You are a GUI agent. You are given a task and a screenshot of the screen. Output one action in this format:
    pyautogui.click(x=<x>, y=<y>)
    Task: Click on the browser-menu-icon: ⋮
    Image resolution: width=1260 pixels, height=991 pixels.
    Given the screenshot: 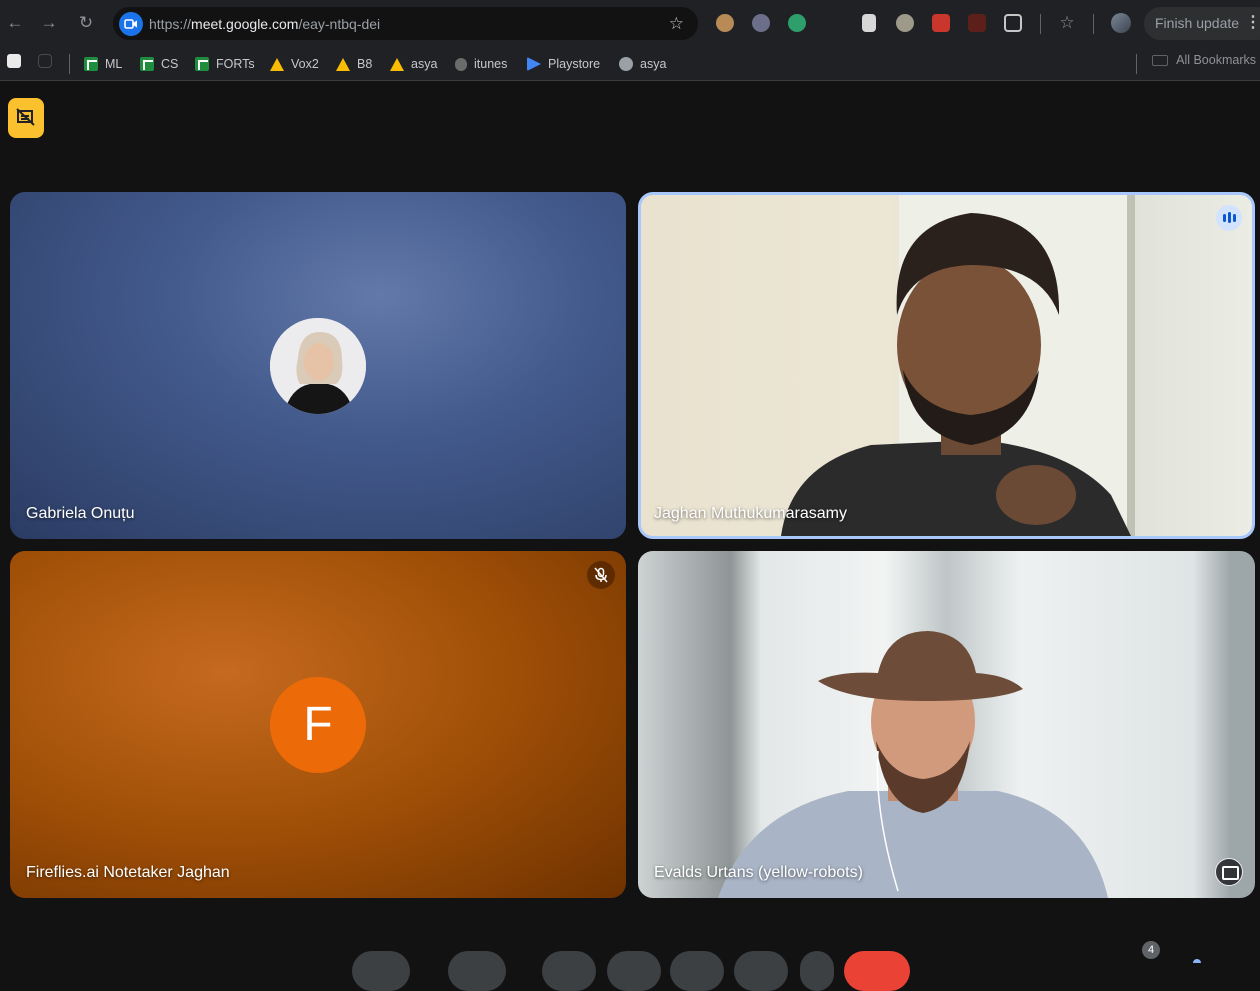 What is the action you would take?
    pyautogui.click(x=1252, y=22)
    